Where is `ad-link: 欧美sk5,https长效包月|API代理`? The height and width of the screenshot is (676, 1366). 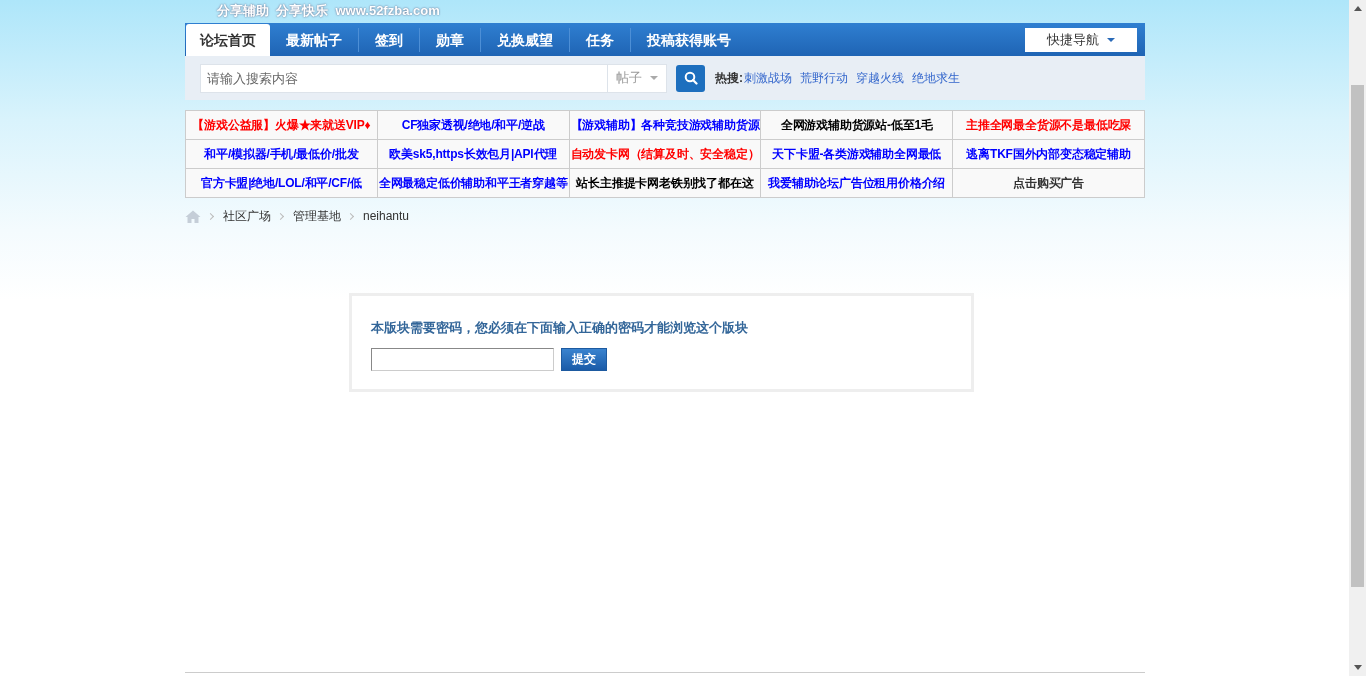
ad-link: 欧美sk5,https长效包月|API代理 is located at coordinates (473, 154).